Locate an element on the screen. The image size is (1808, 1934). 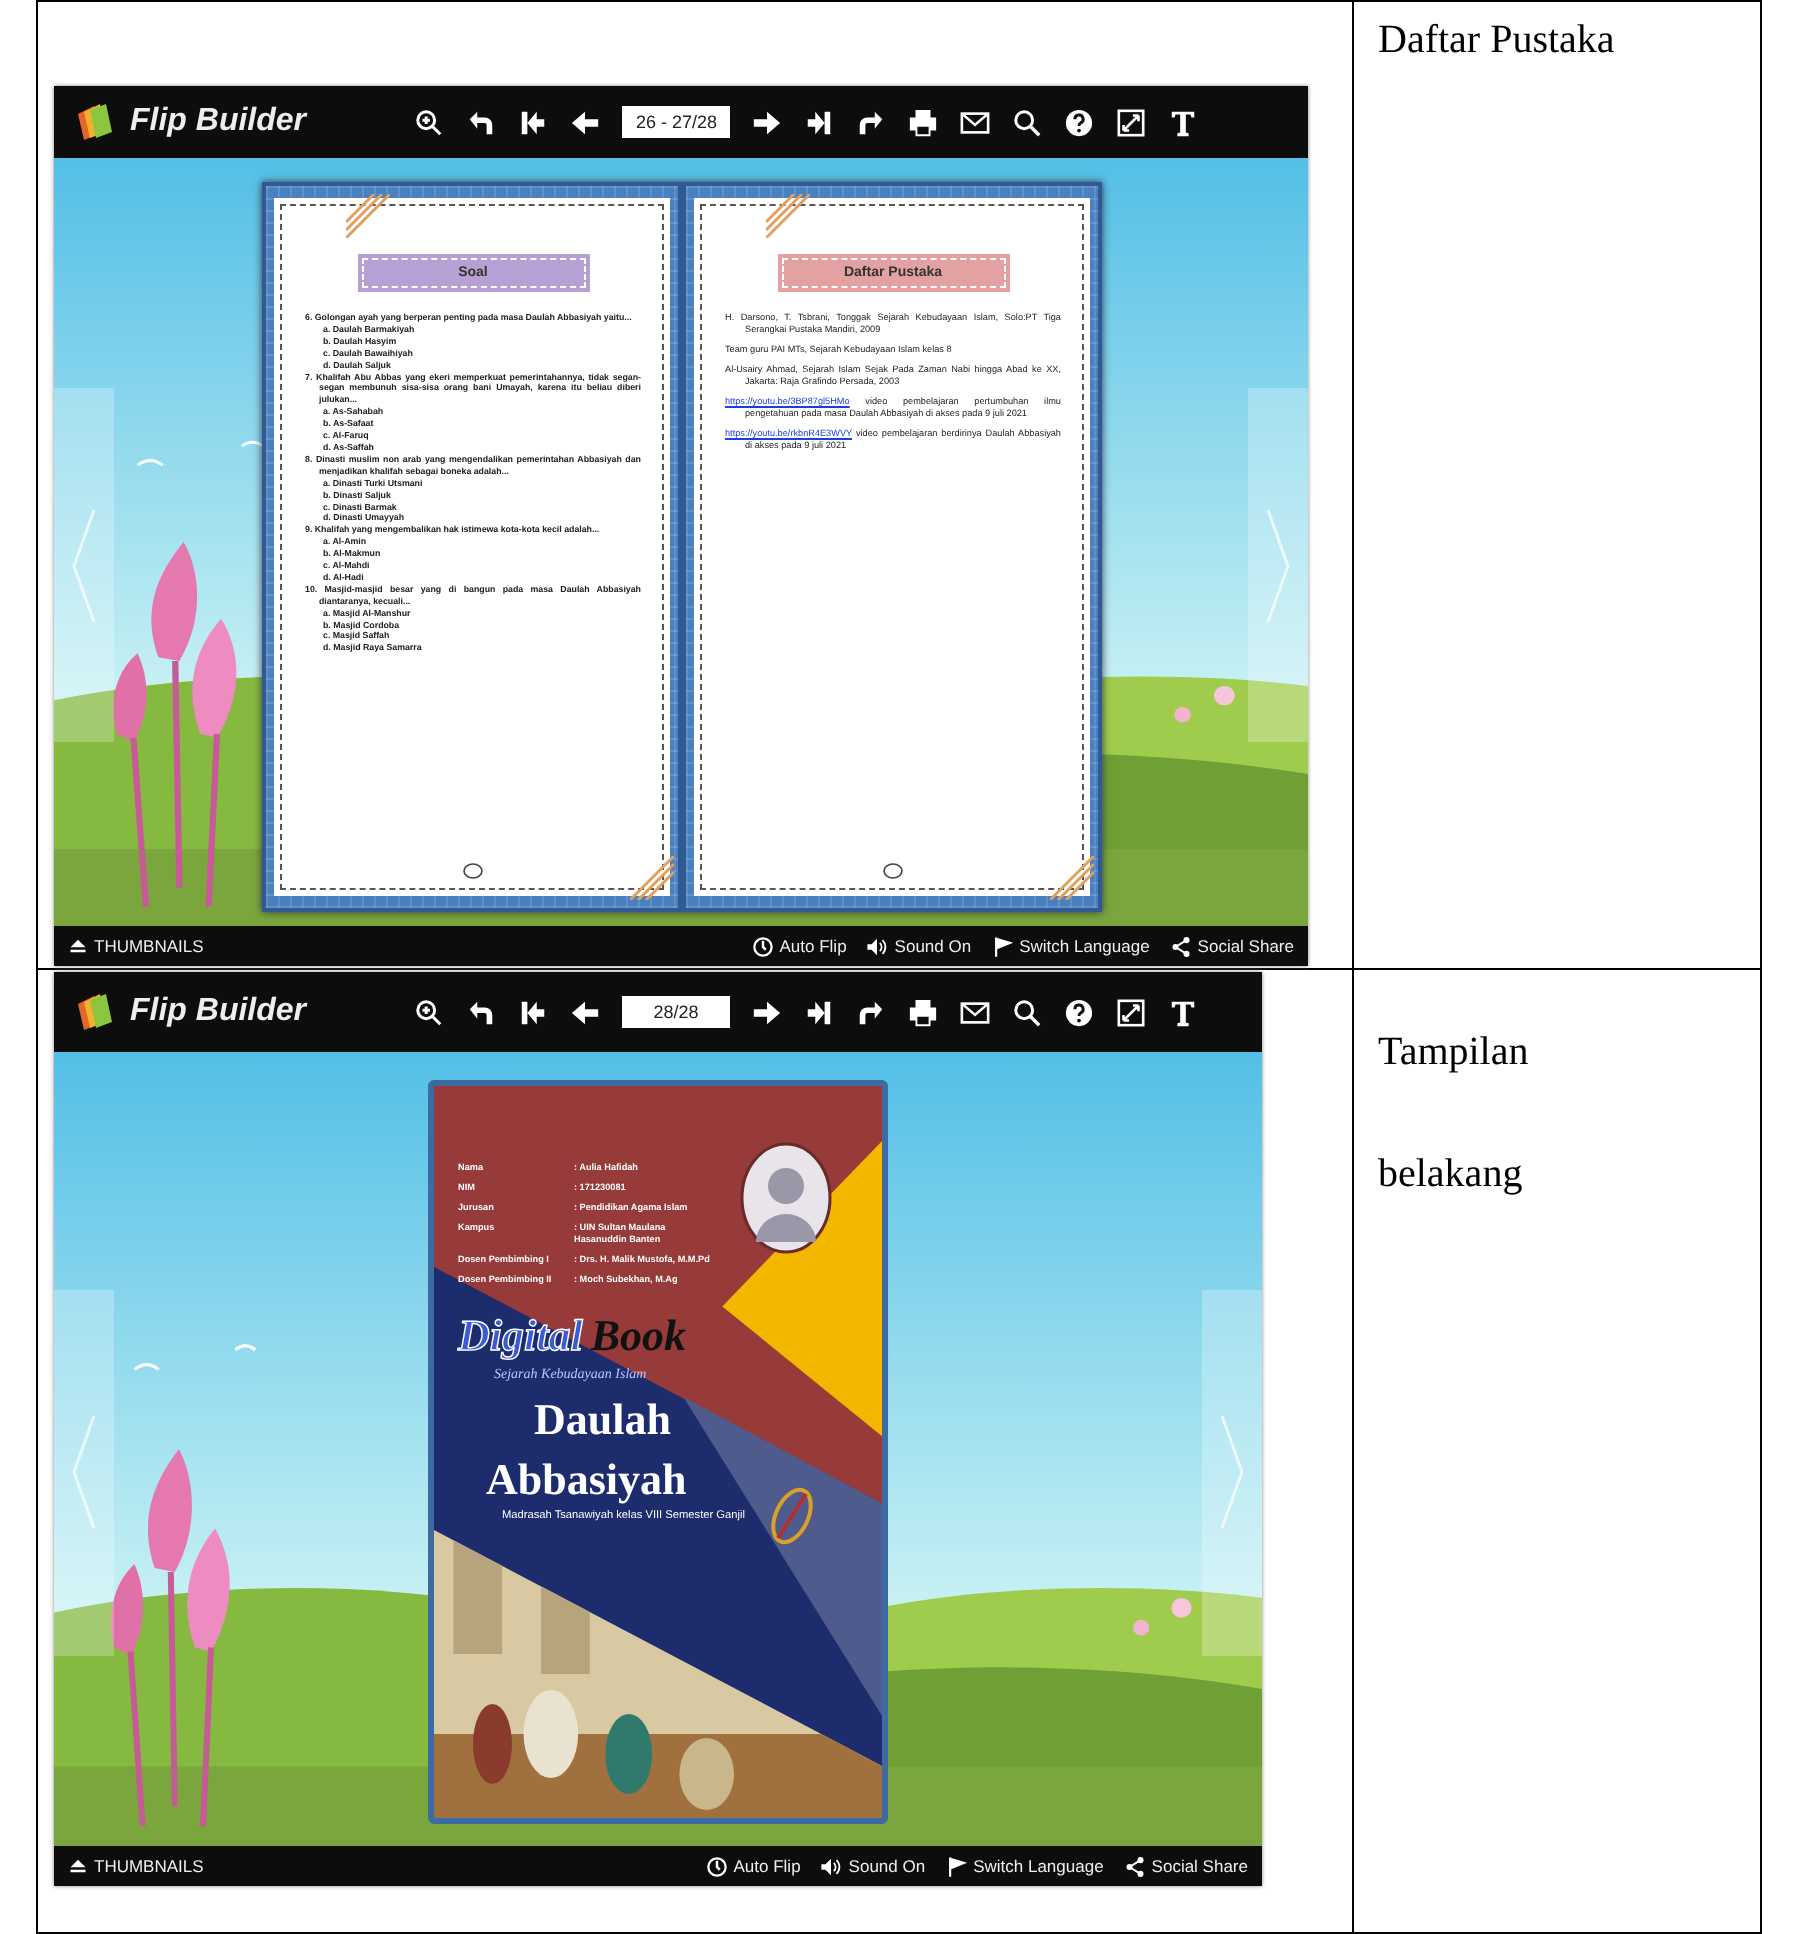
caption-text: belakang is located at coordinates (1451, 1175).